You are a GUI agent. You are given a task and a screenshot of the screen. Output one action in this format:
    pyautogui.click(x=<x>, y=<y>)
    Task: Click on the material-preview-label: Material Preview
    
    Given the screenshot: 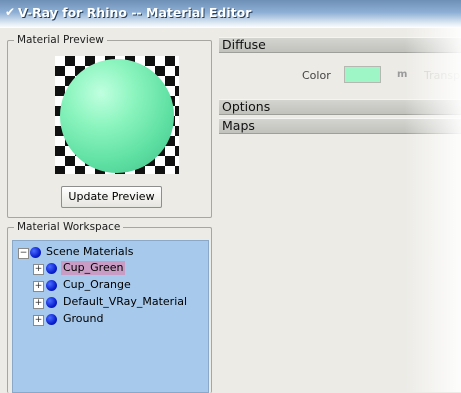 What is the action you would take?
    pyautogui.click(x=60, y=40)
    